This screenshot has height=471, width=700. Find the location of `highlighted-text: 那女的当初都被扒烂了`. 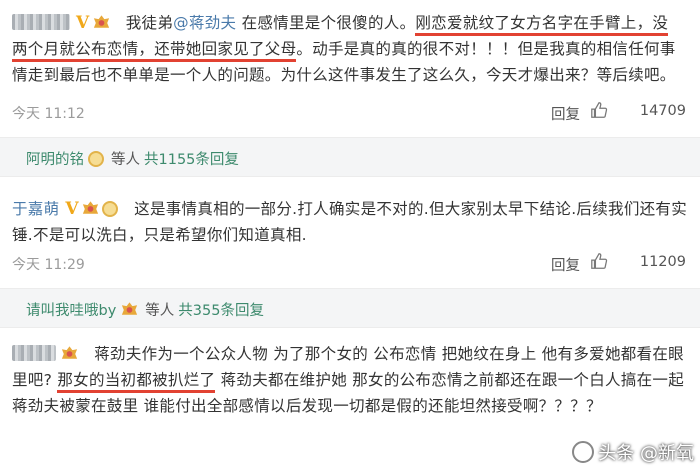

highlighted-text: 那女的当初都被扒烂了 is located at coordinates (136, 382).